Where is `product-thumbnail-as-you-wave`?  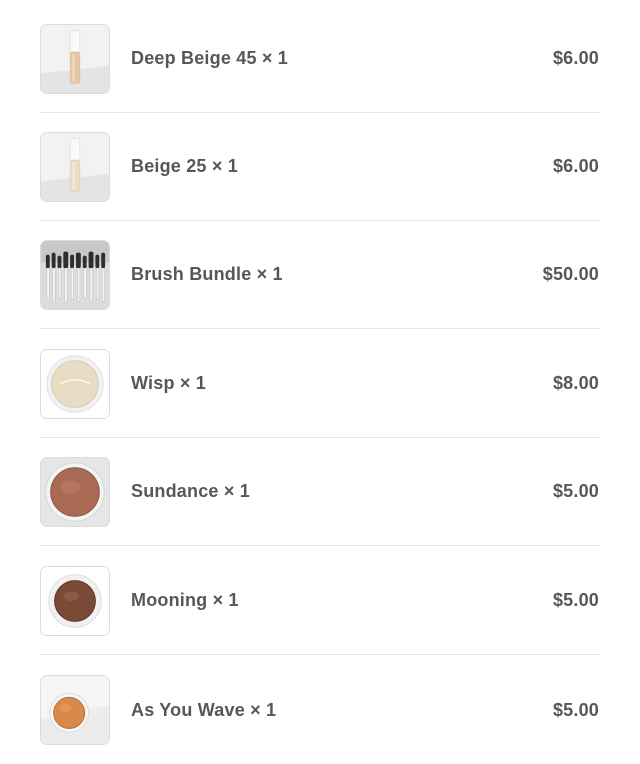 product-thumbnail-as-you-wave is located at coordinates (75, 710).